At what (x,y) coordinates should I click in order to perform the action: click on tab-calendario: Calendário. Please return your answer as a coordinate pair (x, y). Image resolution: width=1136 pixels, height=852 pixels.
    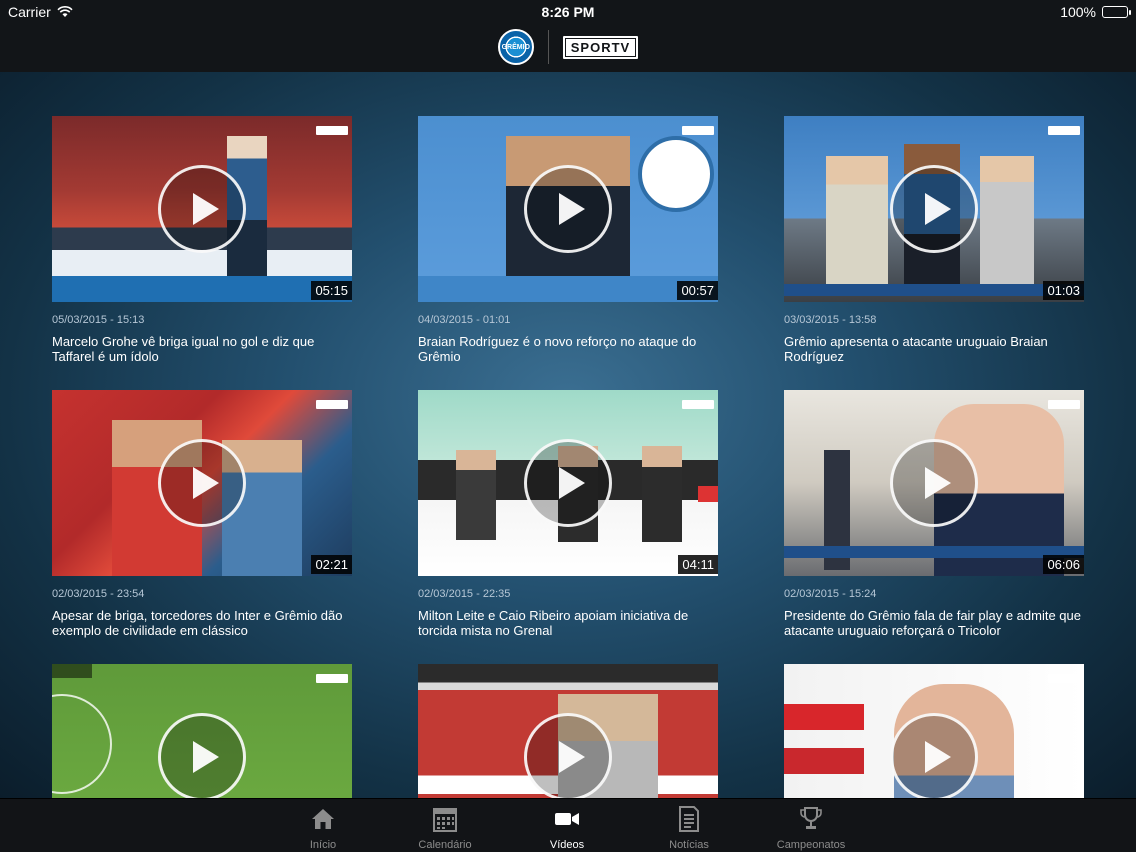
    Looking at the image, I should click on (445, 828).